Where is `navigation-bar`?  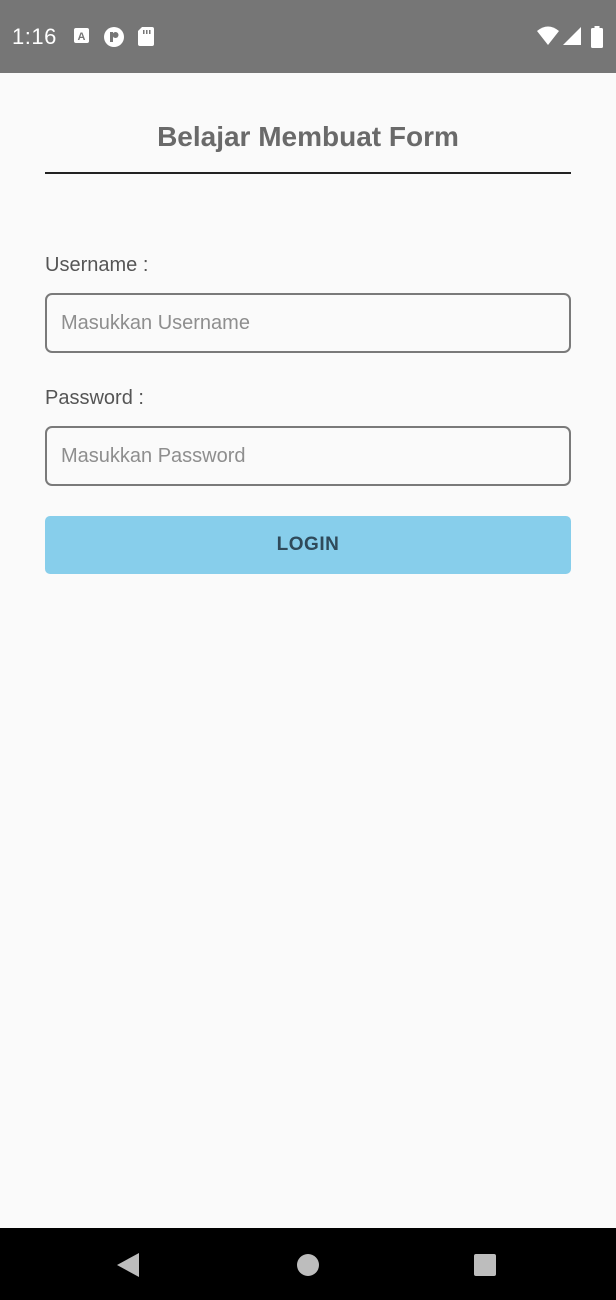 navigation-bar is located at coordinates (308, 1264).